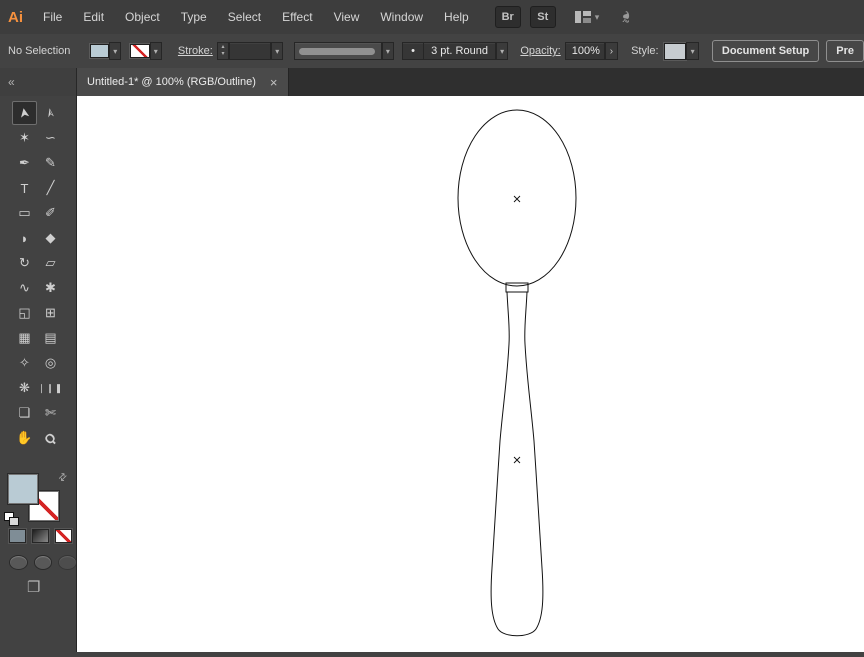  I want to click on opacity-value: 100%, so click(585, 51).